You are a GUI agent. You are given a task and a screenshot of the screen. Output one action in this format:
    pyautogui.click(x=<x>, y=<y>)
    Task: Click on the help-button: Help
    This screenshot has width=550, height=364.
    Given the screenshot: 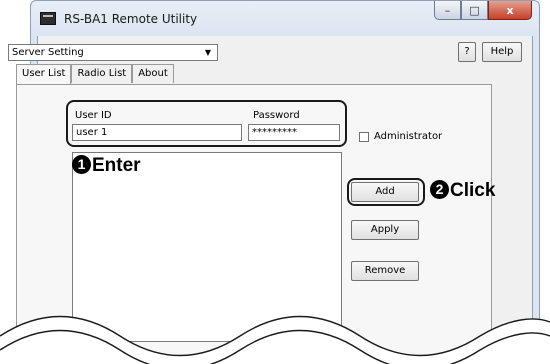 What is the action you would take?
    pyautogui.click(x=502, y=52)
    